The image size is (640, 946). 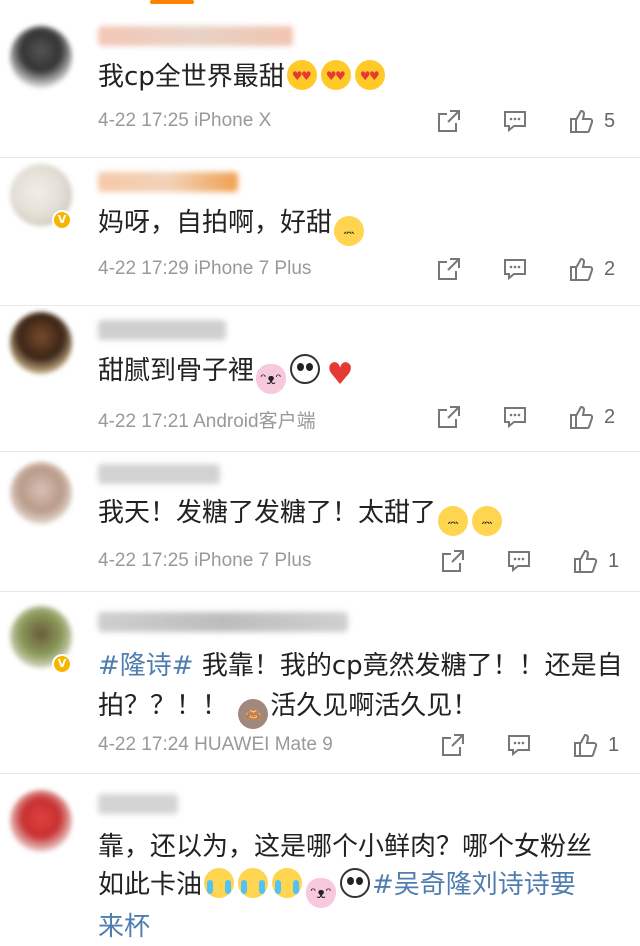 I want to click on comment-text: 靠，还以为，这是哪个小鲜肉？哪个女粉丝 如此卡油 ᵔᴥᵔ #吴奇隆刘诗诗要 来杯, so click(x=359, y=887).